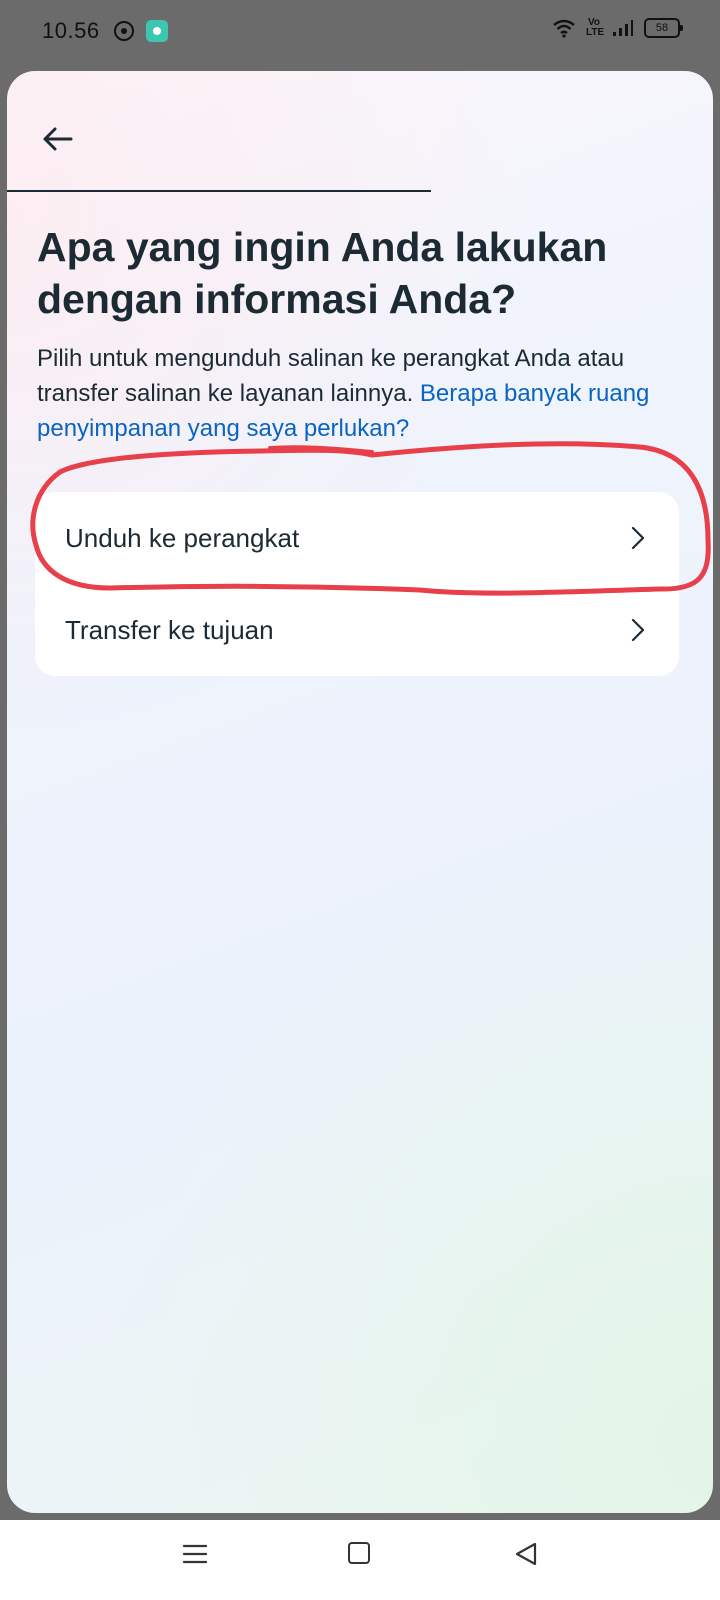  I want to click on volte-icon: Vo LTE, so click(595, 27).